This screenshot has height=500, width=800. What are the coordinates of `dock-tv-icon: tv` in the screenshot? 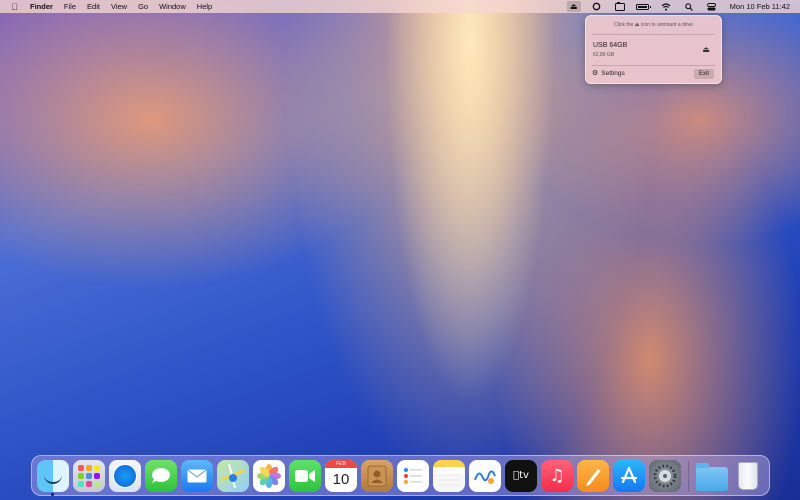 It's located at (521, 475).